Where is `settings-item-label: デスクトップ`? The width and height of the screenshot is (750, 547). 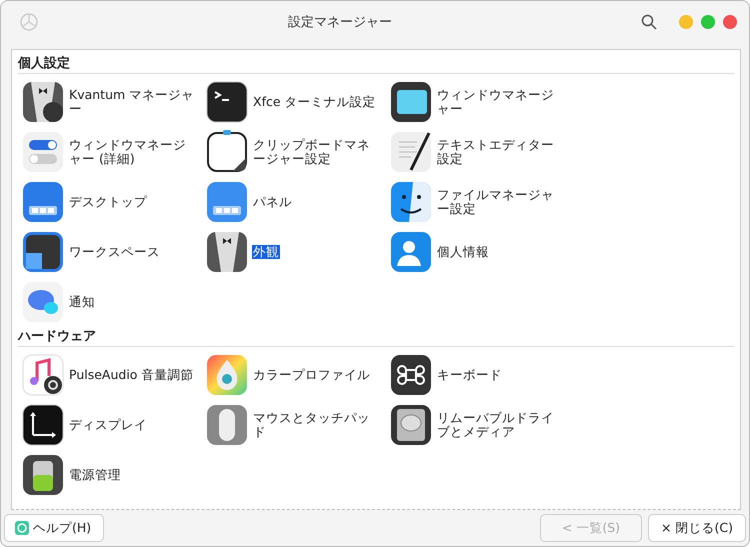 settings-item-label: デスクトップ is located at coordinates (108, 202).